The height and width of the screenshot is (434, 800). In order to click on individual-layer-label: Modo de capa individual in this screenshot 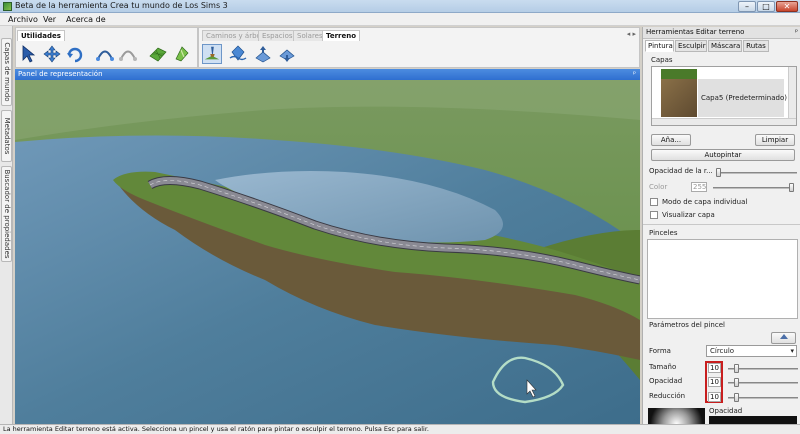, I will do `click(705, 202)`.